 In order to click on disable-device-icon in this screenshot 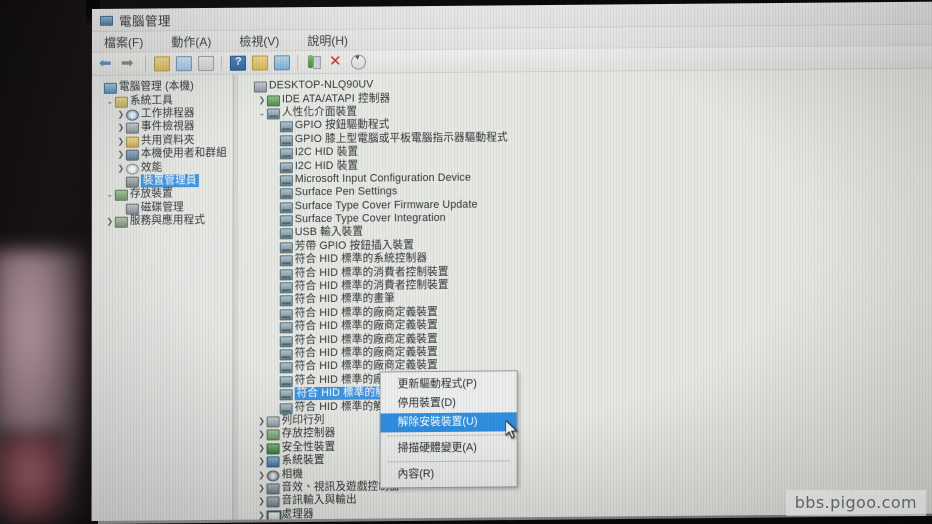, I will do `click(357, 62)`.